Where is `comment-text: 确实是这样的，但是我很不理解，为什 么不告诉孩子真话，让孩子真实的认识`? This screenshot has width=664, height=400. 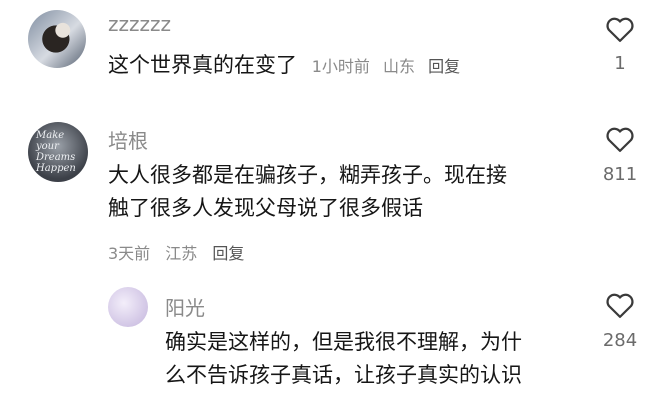 comment-text: 确实是这样的，但是我很不理解，为什 么不告诉孩子真话，让孩子真实的认识 is located at coordinates (343, 359).